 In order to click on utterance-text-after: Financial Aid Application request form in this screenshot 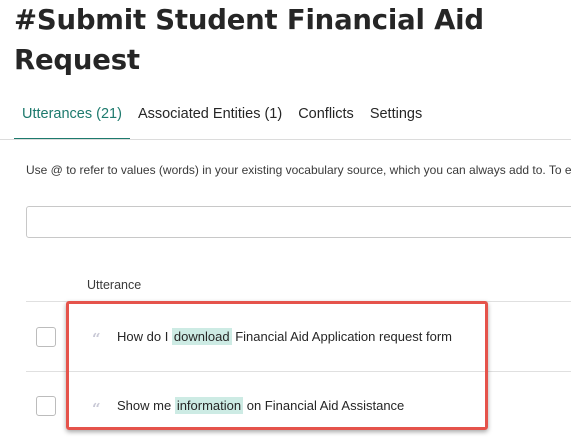, I will do `click(341, 336)`.